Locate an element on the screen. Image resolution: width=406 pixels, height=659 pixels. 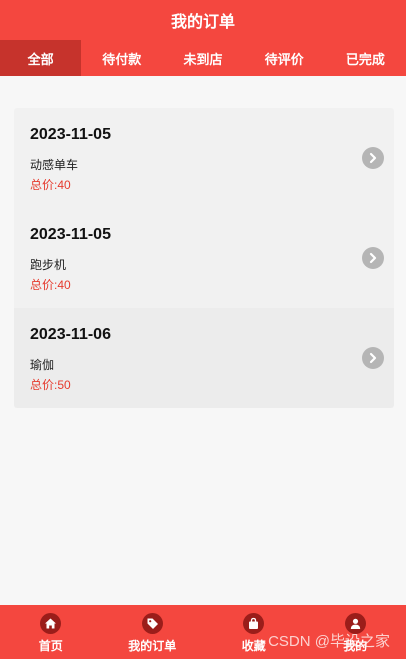
nav-profile: 我的 is located at coordinates (355, 632).